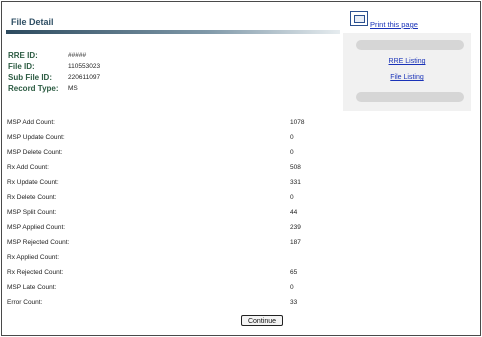 The image size is (482, 337). Describe the element at coordinates (32, 197) in the screenshot. I see `count-label: Rx Delete Count:` at that location.